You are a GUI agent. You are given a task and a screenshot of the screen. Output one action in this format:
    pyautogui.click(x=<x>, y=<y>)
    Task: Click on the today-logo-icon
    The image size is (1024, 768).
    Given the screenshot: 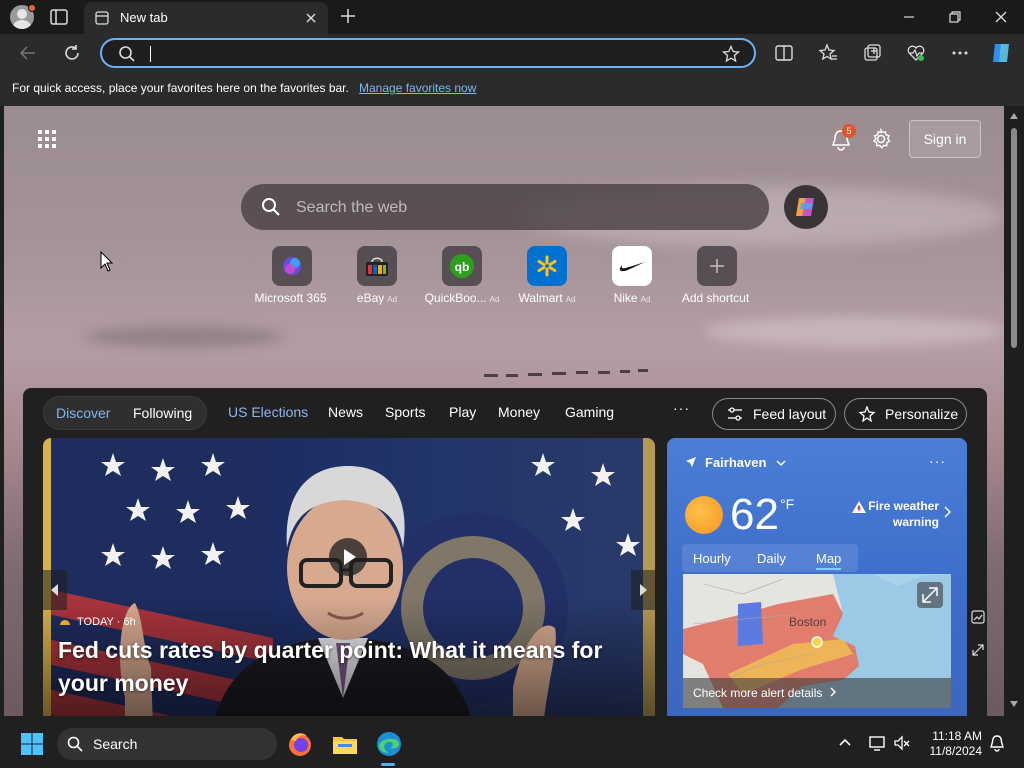 What is the action you would take?
    pyautogui.click(x=65, y=622)
    